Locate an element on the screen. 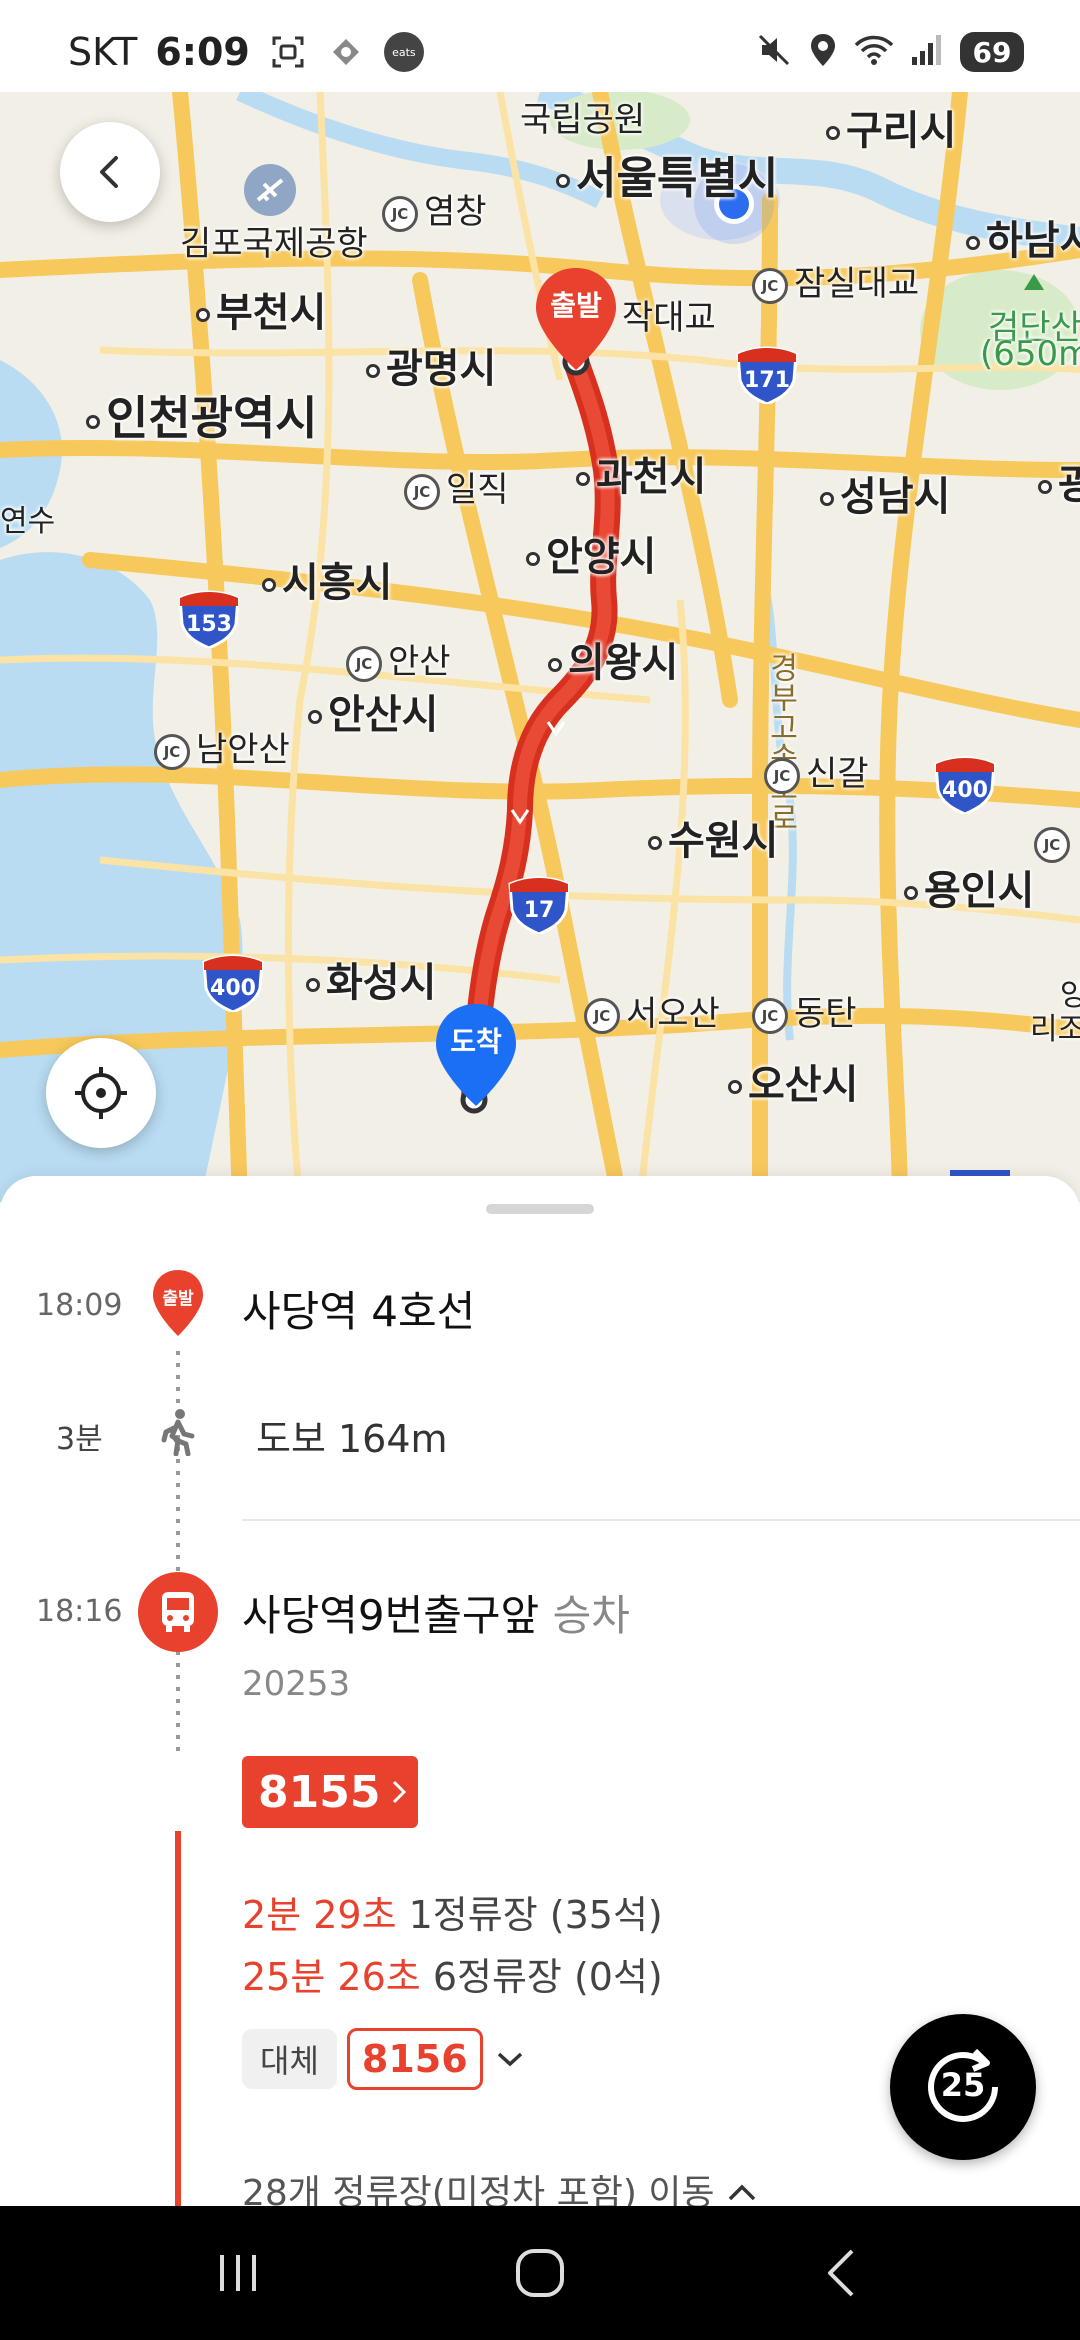 This screenshot has height=2340, width=1080. stops-toggle: 28개 정류장(미정차 포함) 이동 is located at coordinates (500, 2185).